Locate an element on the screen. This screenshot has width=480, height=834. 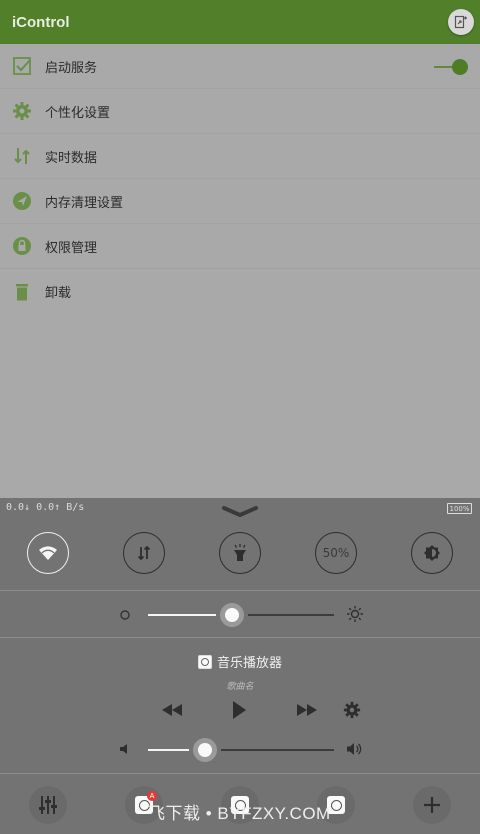
menu-item-start-service: 启动服务 is located at coordinates (240, 66).